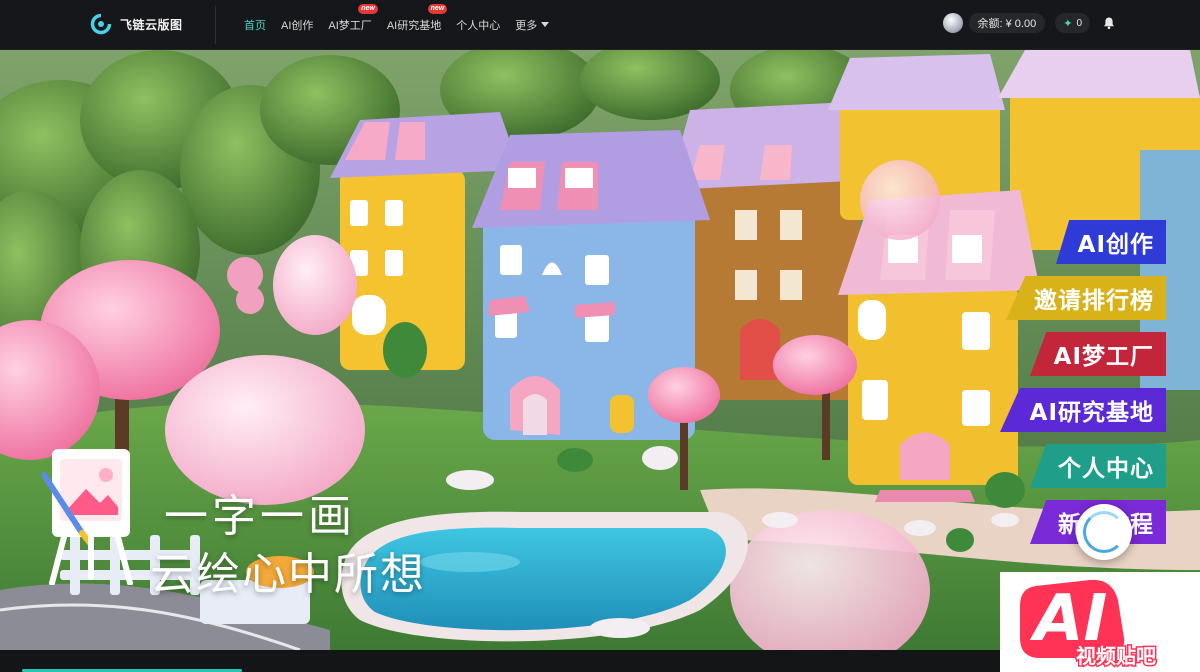 The height and width of the screenshot is (672, 1200). Describe the element at coordinates (545, 24) in the screenshot. I see `caret-down-icon` at that location.